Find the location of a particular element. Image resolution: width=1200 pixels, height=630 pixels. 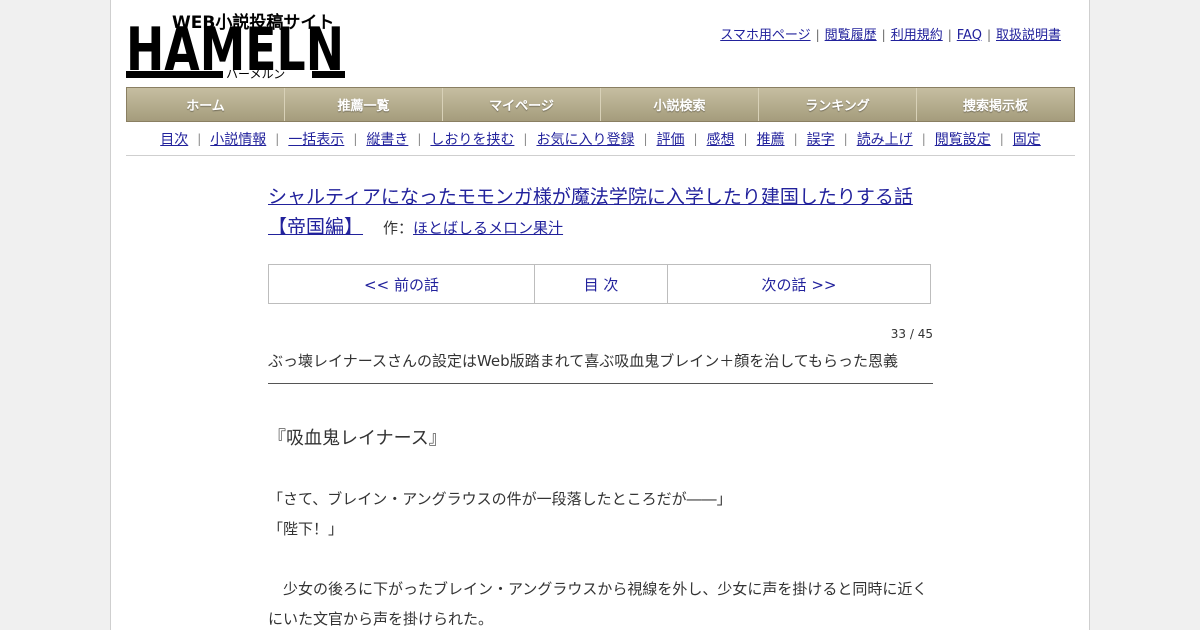

subnav-vertical: 縦書き is located at coordinates (387, 139).